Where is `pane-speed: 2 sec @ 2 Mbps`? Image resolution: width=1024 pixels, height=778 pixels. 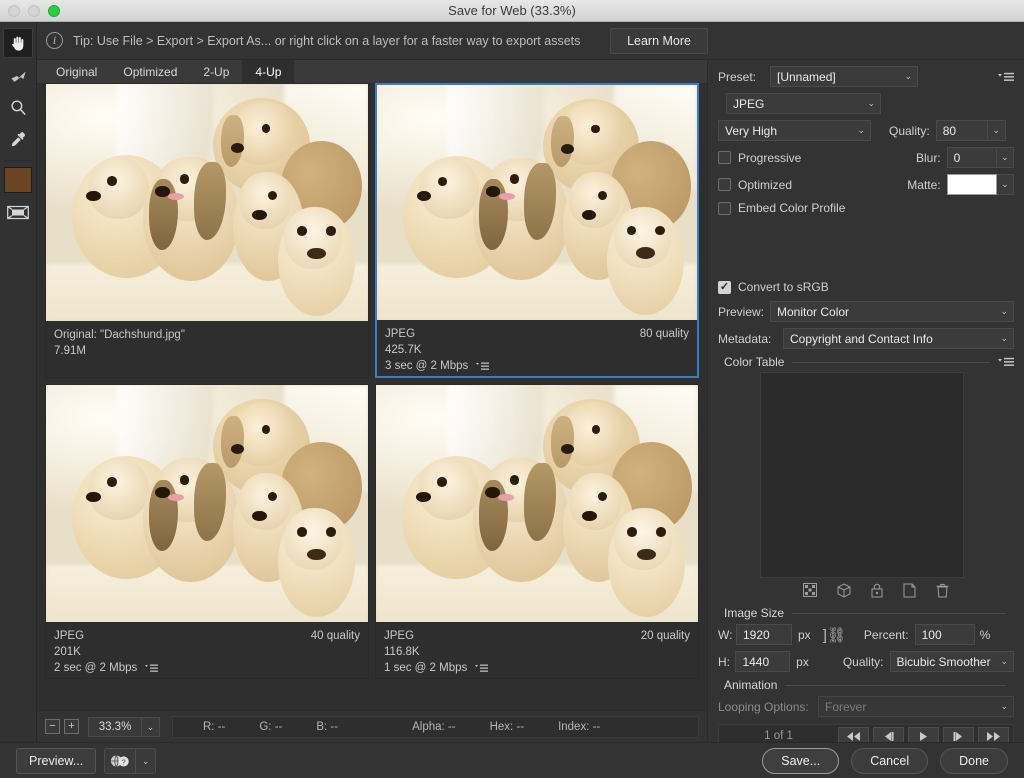 pane-speed: 2 sec @ 2 Mbps is located at coordinates (96, 668).